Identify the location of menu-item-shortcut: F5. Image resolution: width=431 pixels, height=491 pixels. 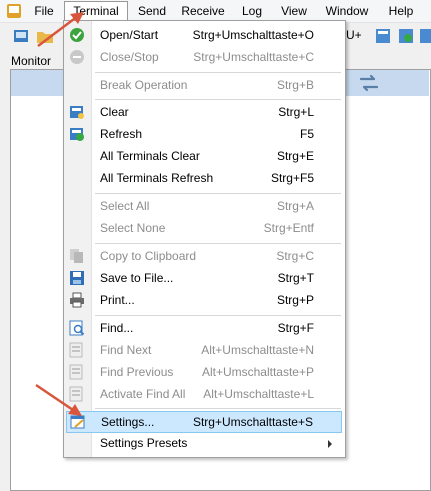
(306, 134).